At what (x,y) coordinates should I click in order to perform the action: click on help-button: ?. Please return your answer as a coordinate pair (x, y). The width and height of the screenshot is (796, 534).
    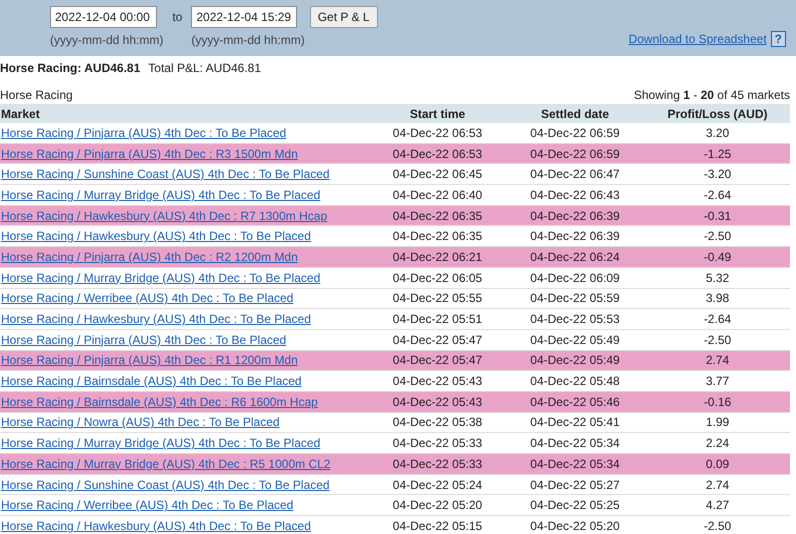
    Looking at the image, I should click on (778, 39).